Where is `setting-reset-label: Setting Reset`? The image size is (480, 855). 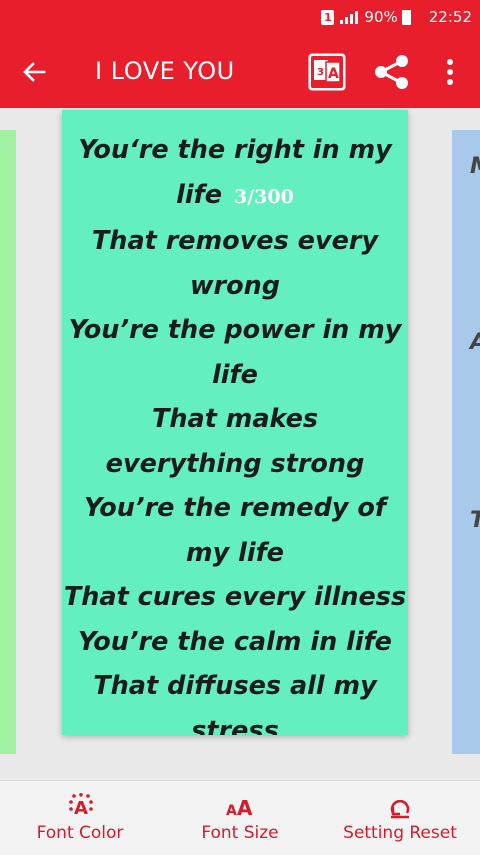
setting-reset-label: Setting Reset is located at coordinates (400, 833).